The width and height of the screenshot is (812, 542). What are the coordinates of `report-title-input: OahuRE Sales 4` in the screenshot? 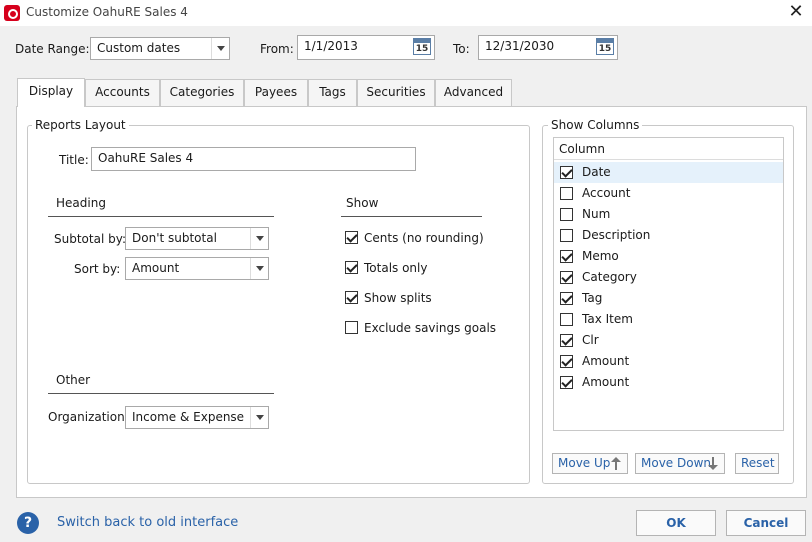 It's located at (253, 159).